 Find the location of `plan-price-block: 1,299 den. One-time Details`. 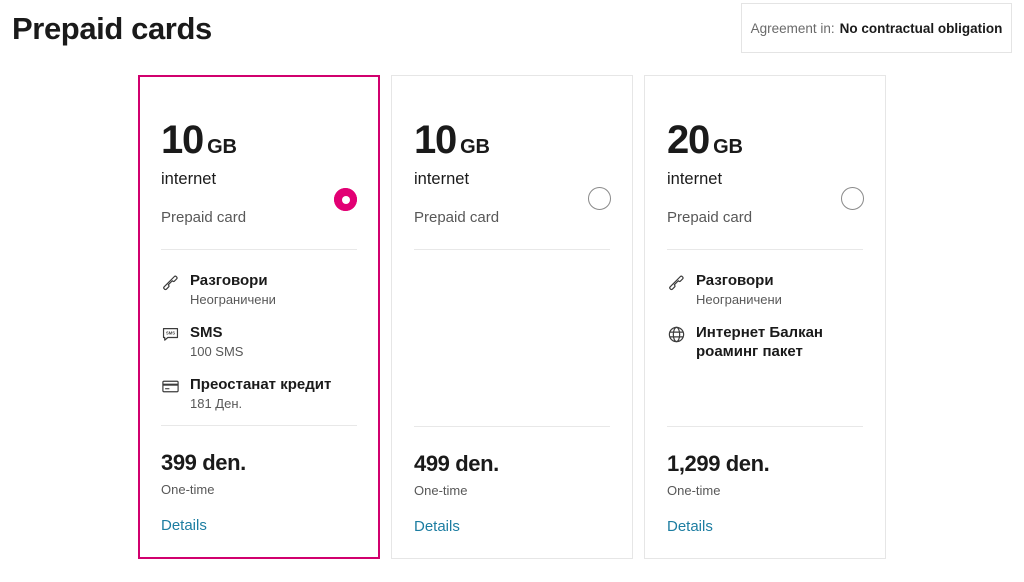

plan-price-block: 1,299 den. One-time Details is located at coordinates (765, 492).